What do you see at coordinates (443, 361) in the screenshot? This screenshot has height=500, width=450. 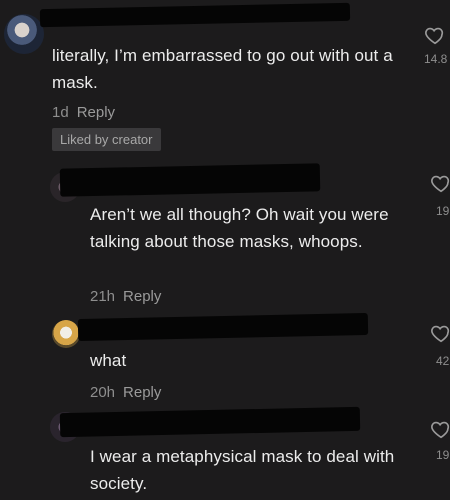 I see `like-count: 42` at bounding box center [443, 361].